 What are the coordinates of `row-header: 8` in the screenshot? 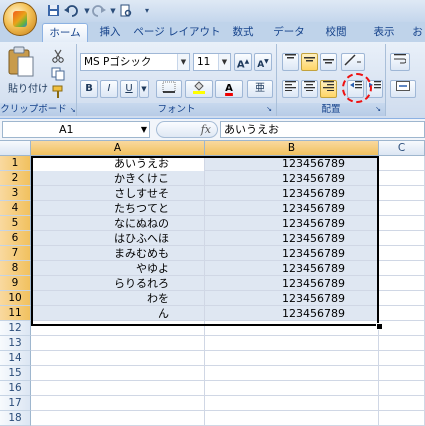 It's located at (15, 268).